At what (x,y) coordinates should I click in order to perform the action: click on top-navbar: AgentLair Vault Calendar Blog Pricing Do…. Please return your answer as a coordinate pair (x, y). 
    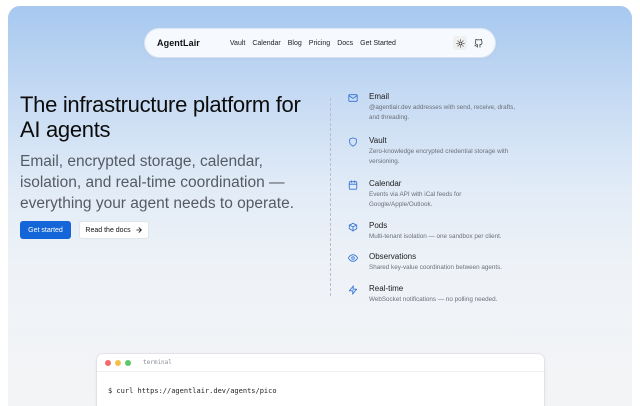
    Looking at the image, I should click on (320, 43).